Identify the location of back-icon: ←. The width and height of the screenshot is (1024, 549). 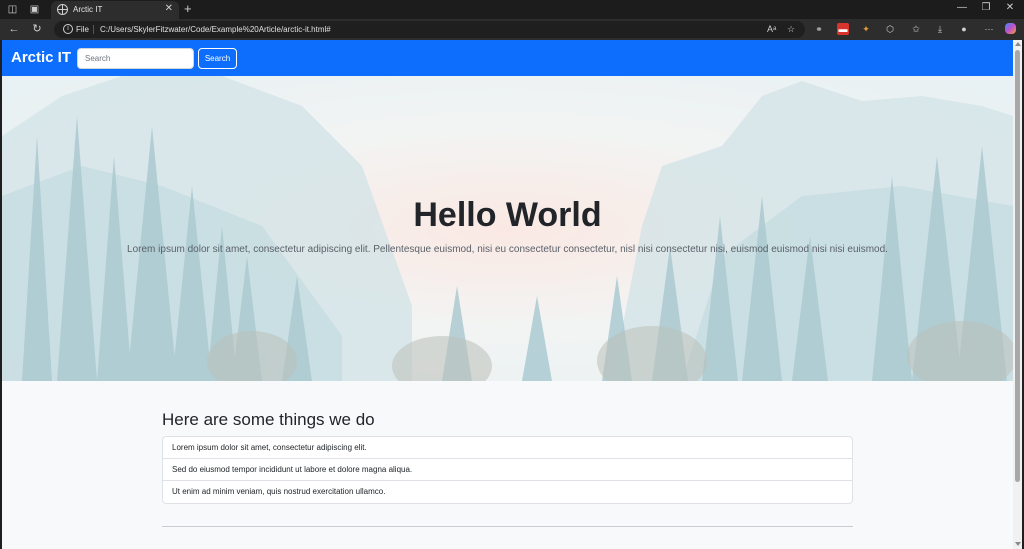
(14, 29).